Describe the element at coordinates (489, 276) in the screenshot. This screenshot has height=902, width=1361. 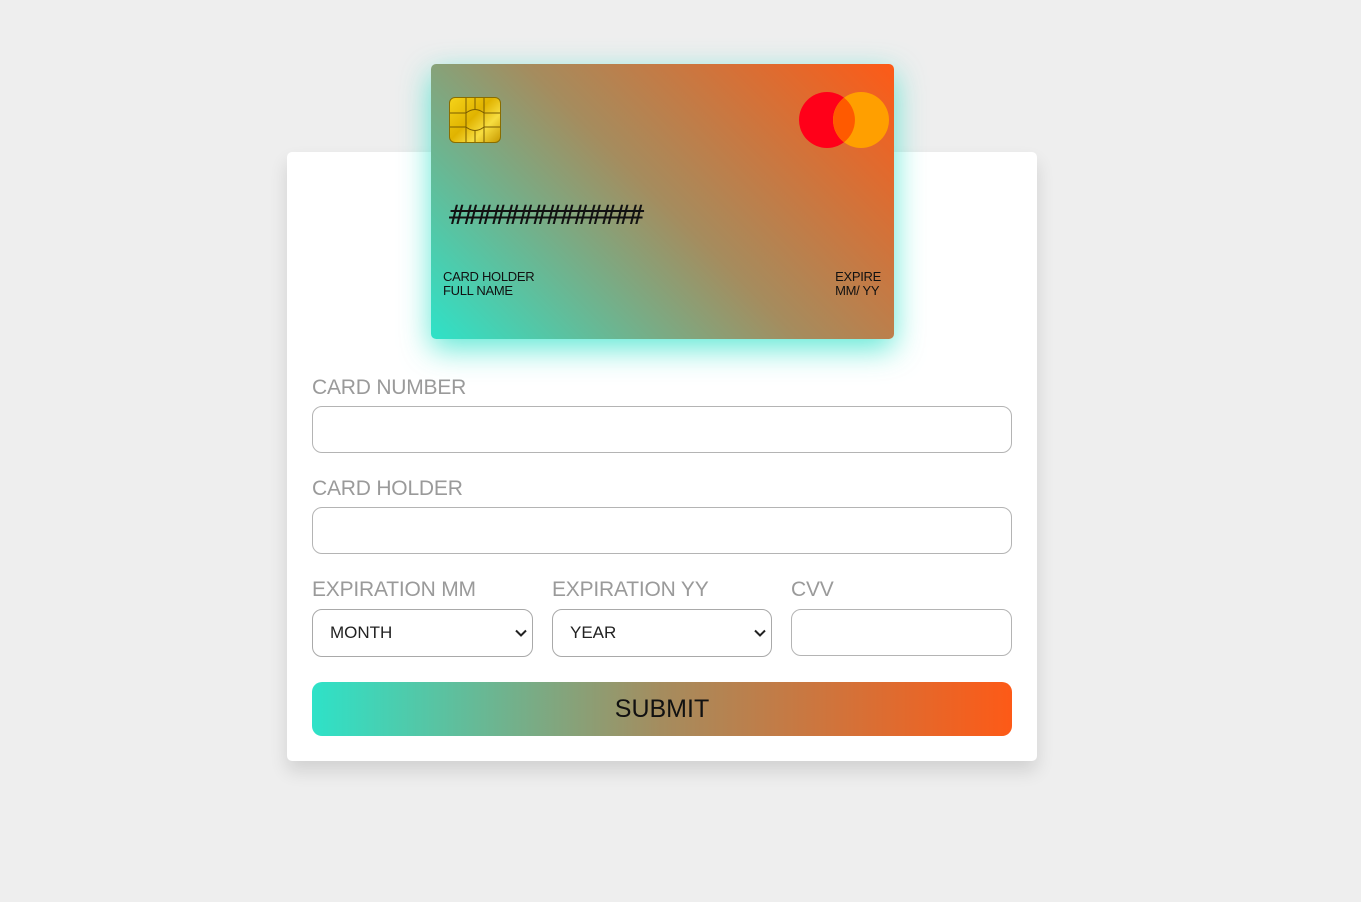
I see `card-holder-label: CARD HOLDER` at that location.